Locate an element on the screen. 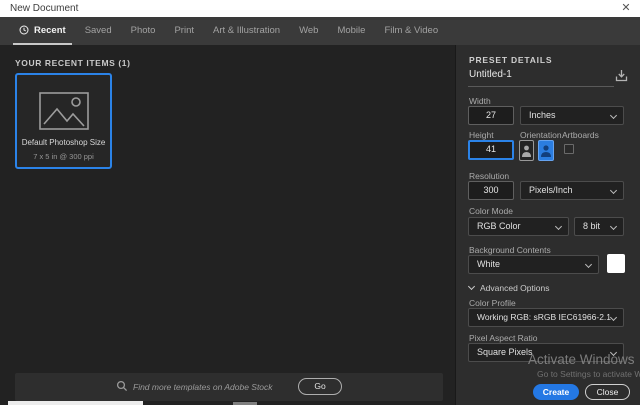  width-input: 27 is located at coordinates (491, 115).